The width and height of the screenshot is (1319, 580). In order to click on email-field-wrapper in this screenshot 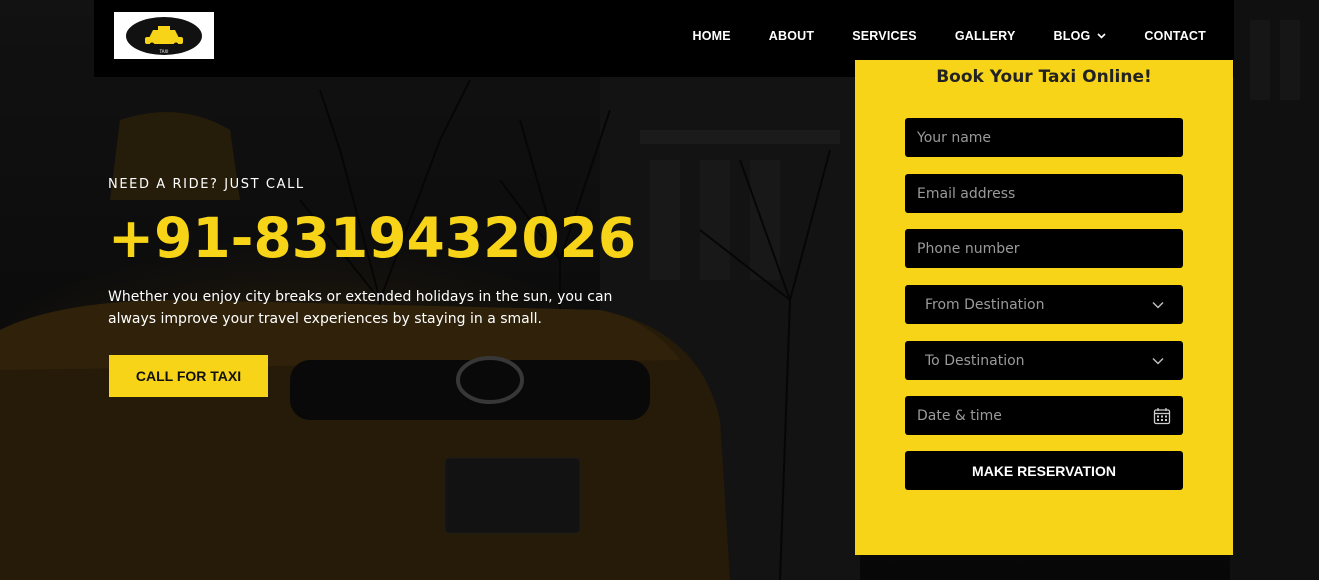, I will do `click(1044, 193)`.